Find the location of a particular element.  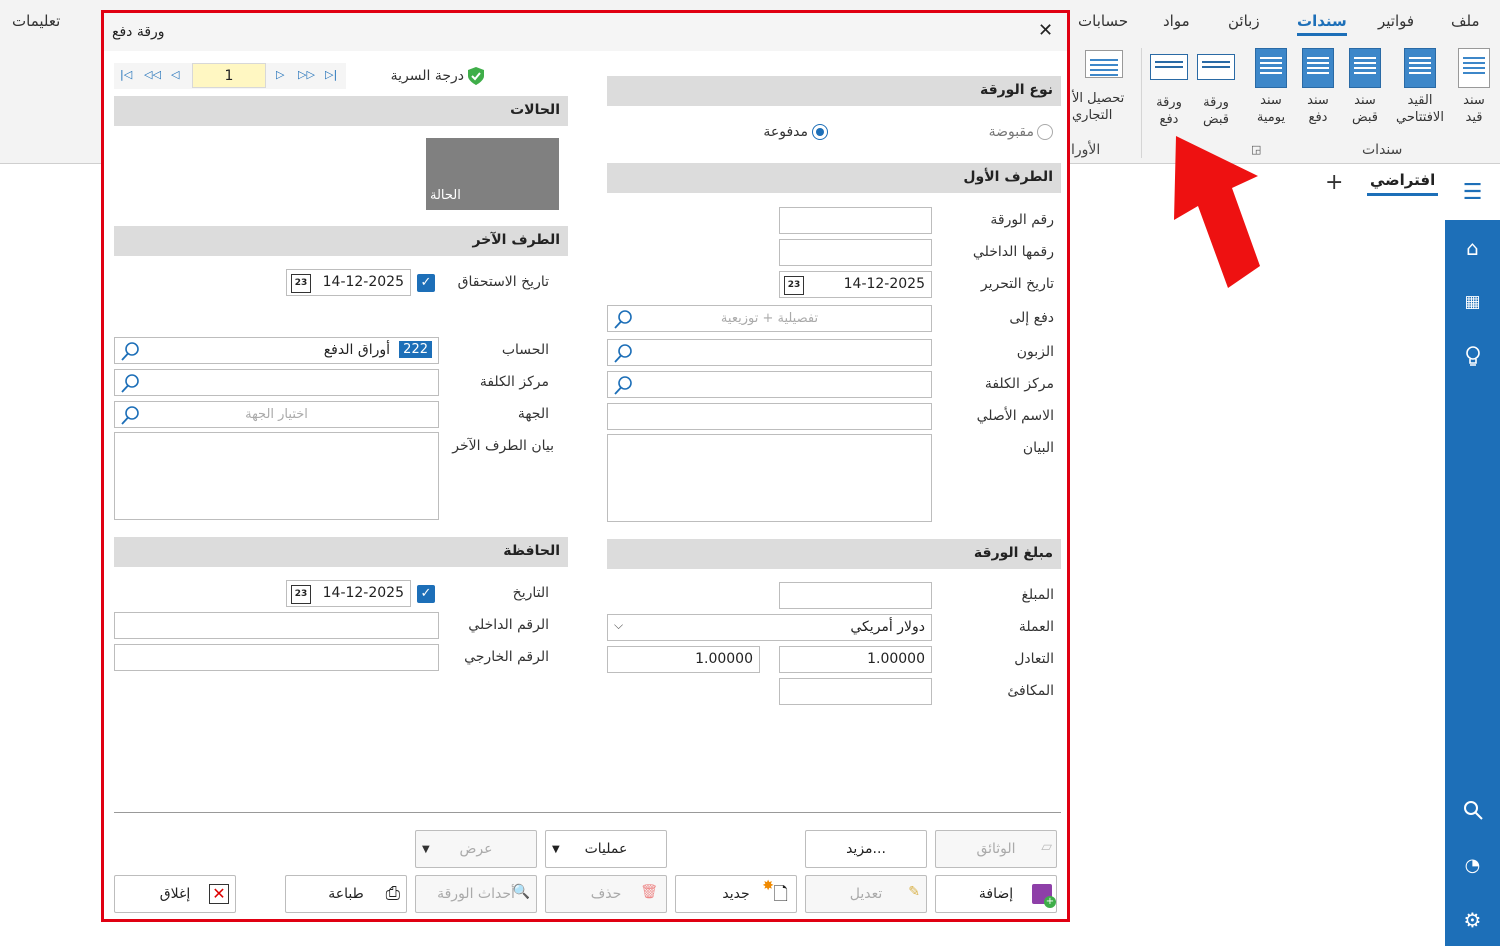

currency-select: ⌵ دولار أمريكي is located at coordinates (769, 627).